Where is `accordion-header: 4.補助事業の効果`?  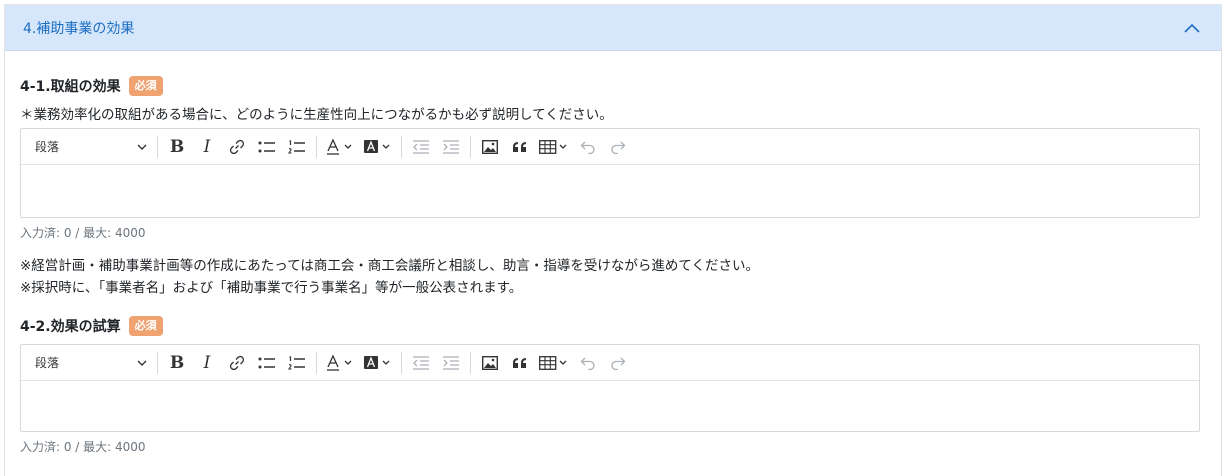 accordion-header: 4.補助事業の効果 is located at coordinates (613, 28).